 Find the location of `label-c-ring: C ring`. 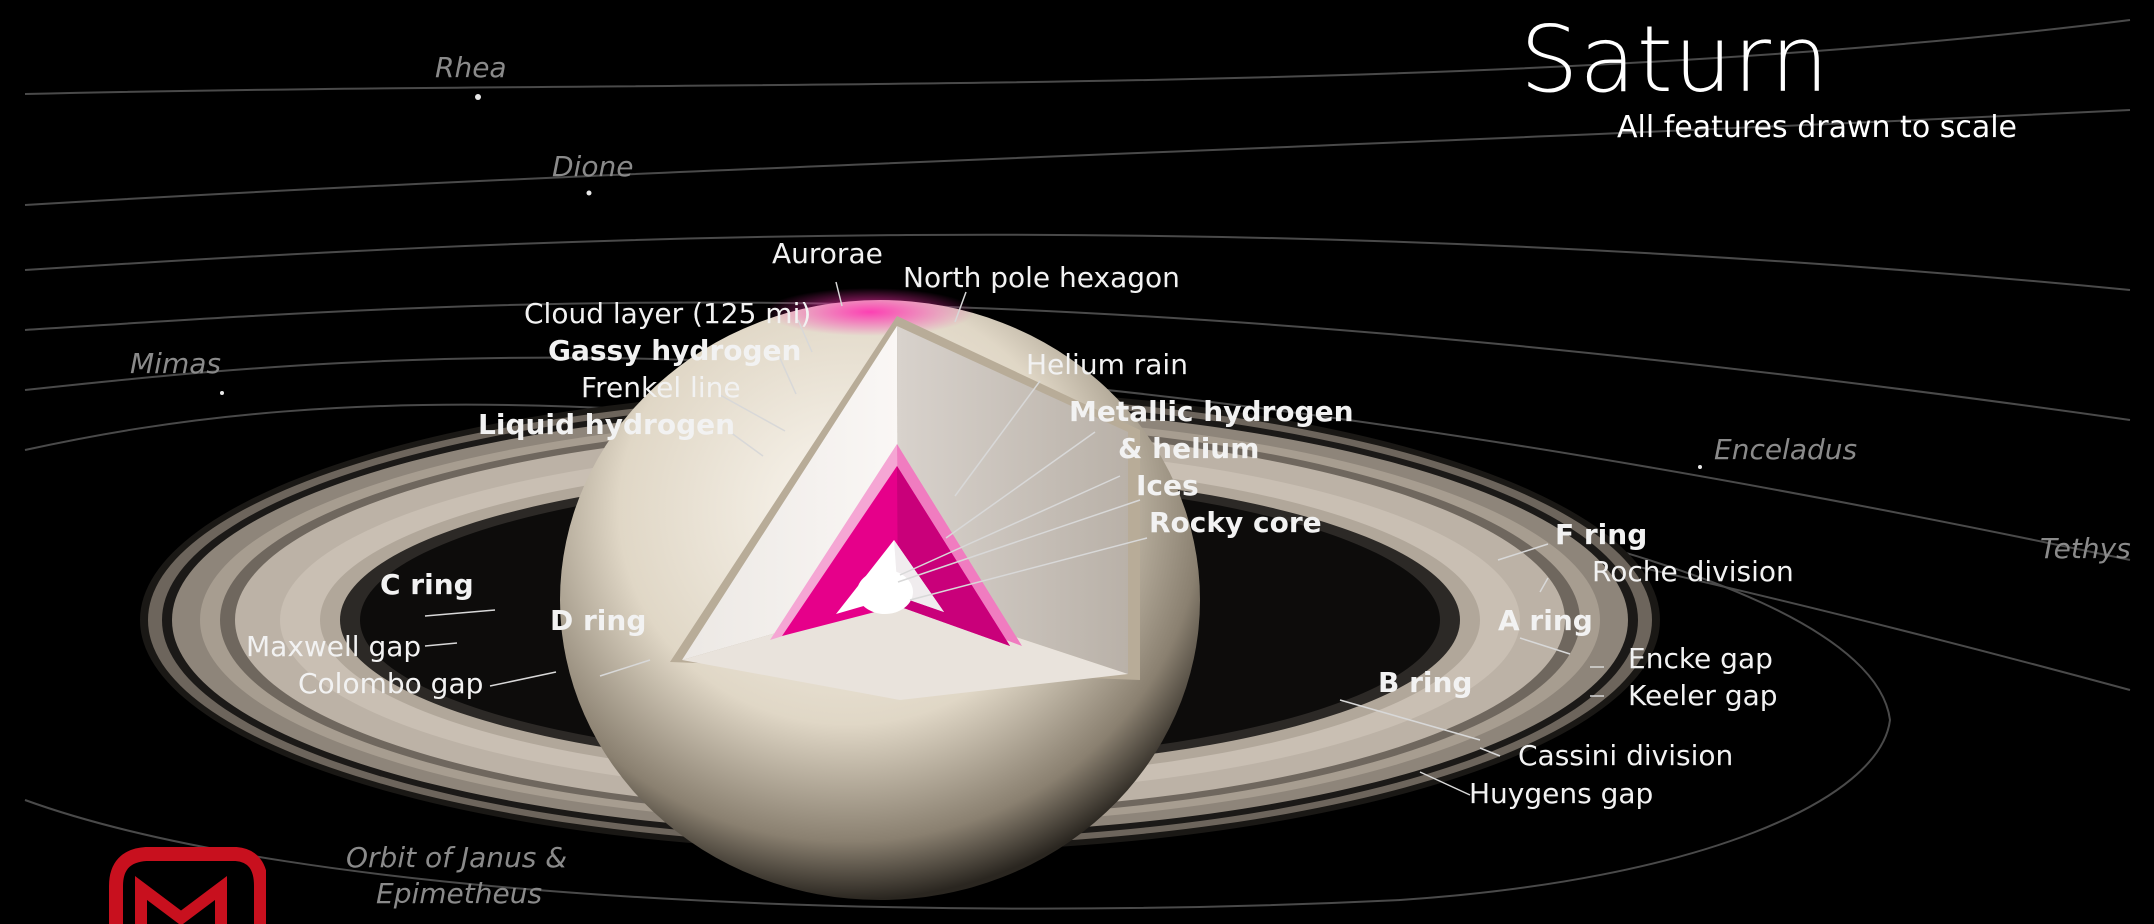

label-c-ring: C ring is located at coordinates (427, 584).